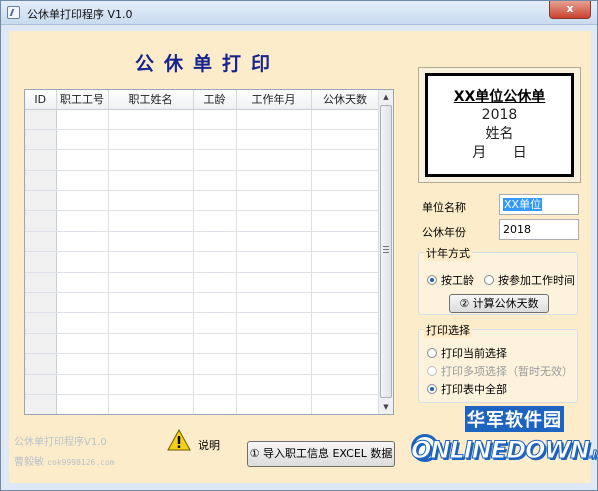  I want to click on unit-name-input: XX单位, so click(539, 204).